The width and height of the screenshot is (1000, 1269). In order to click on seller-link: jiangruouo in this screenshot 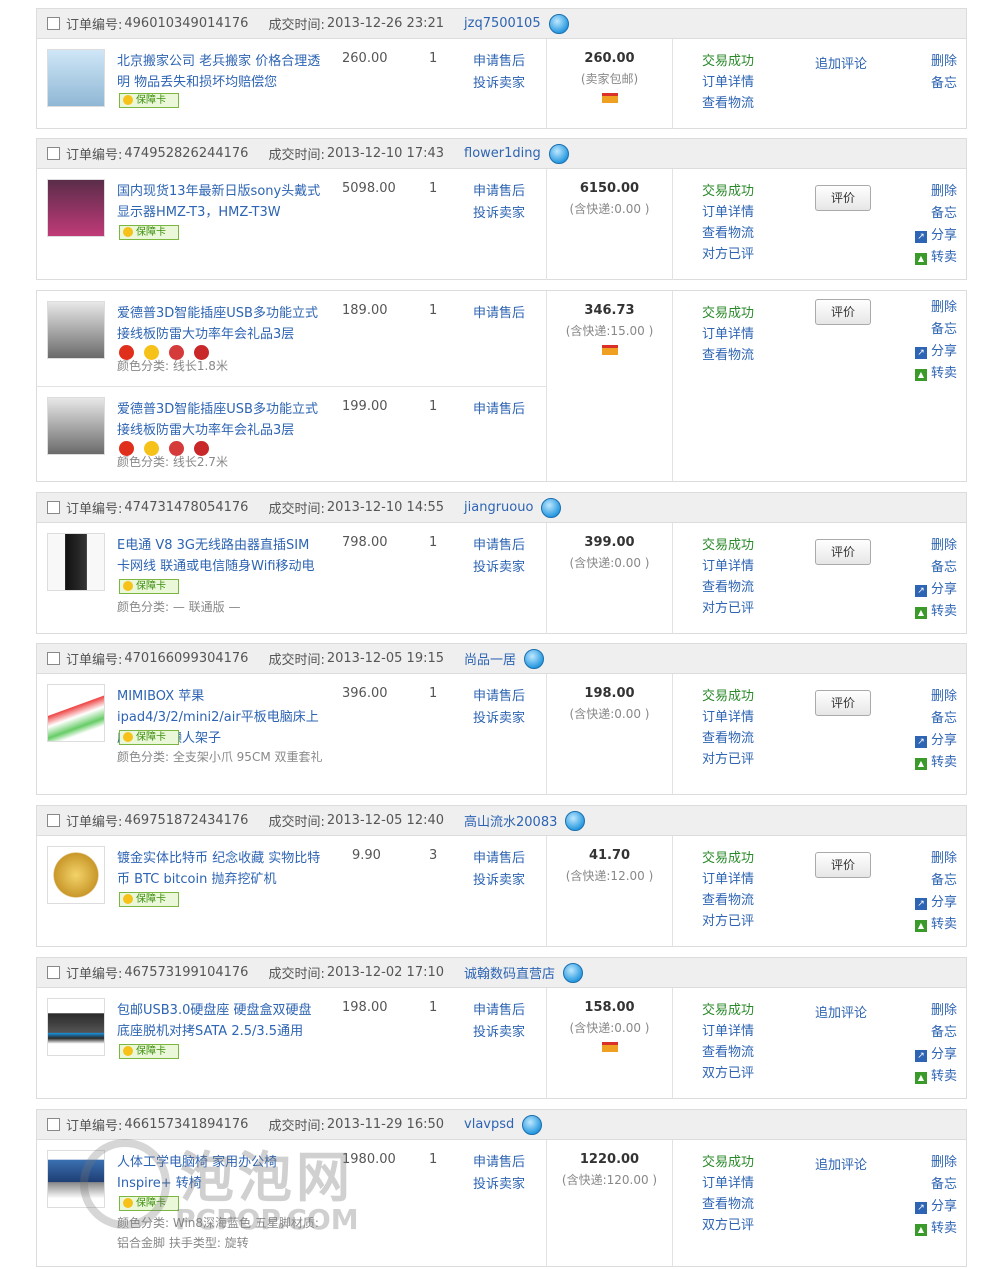, I will do `click(498, 507)`.